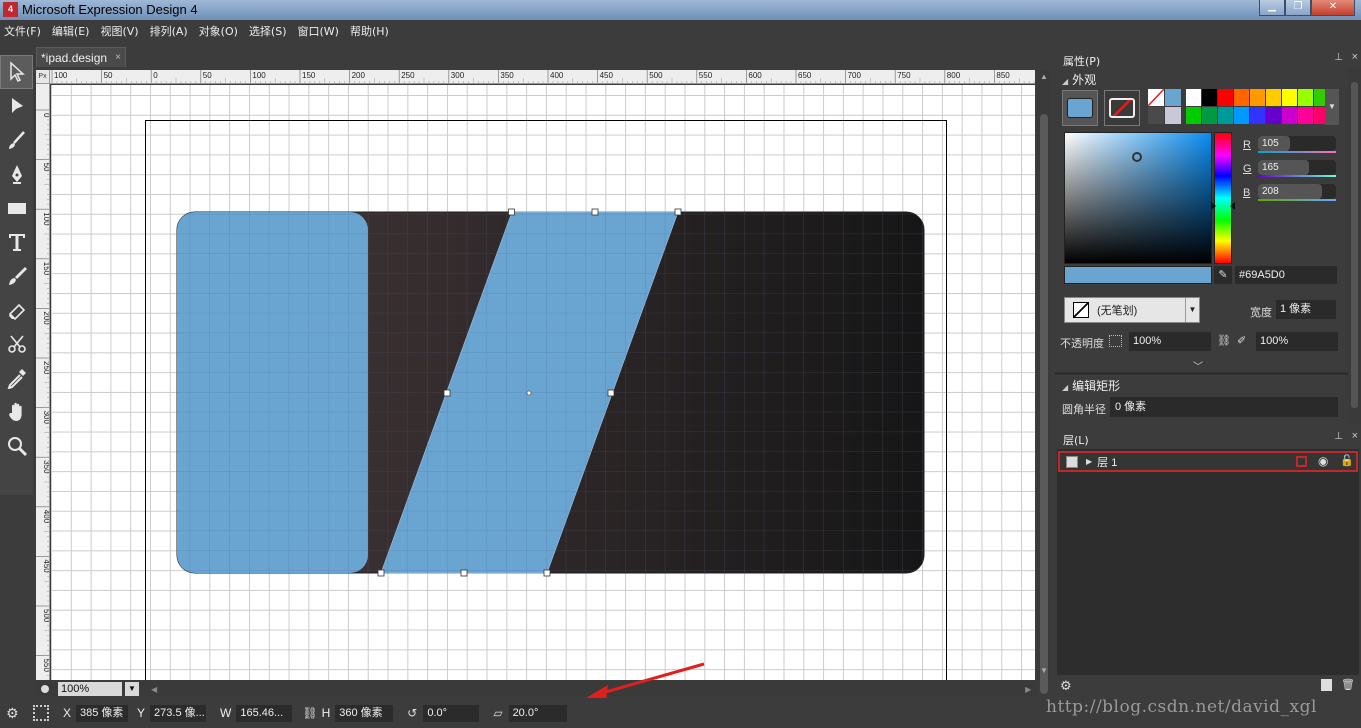 The height and width of the screenshot is (728, 1361). What do you see at coordinates (1297, 191) in the screenshot?
I see `b-field: 208` at bounding box center [1297, 191].